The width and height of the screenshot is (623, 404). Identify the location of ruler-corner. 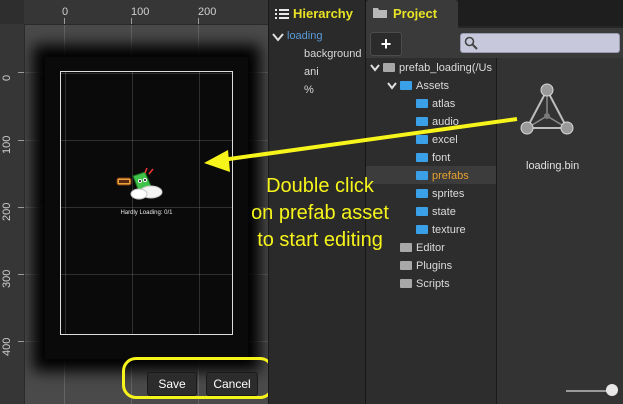
(12, 12).